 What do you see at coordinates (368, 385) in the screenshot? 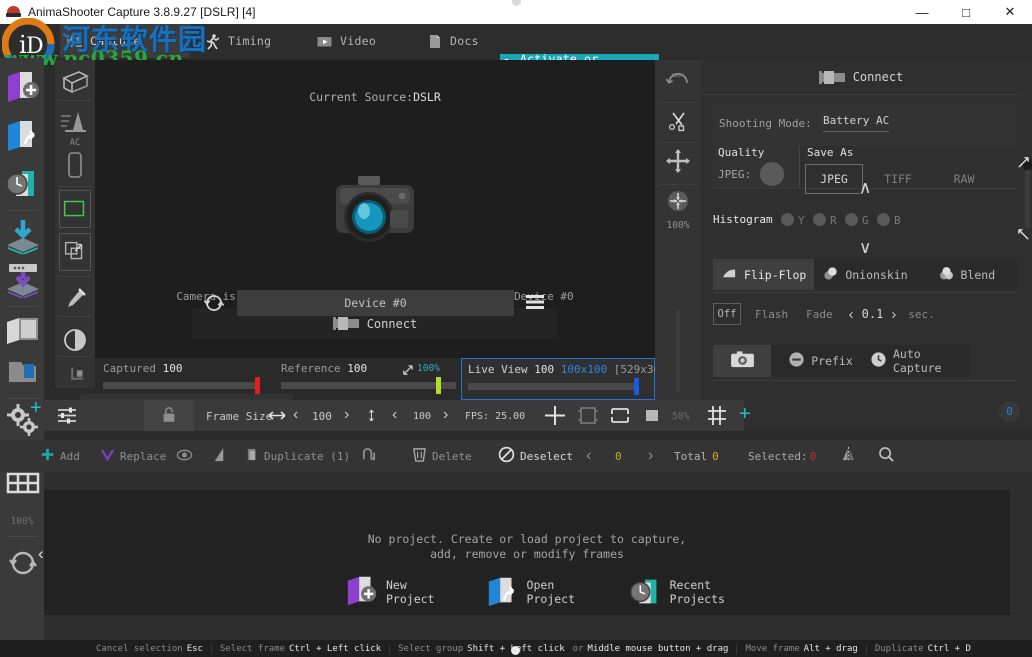
I see `reference-track` at bounding box center [368, 385].